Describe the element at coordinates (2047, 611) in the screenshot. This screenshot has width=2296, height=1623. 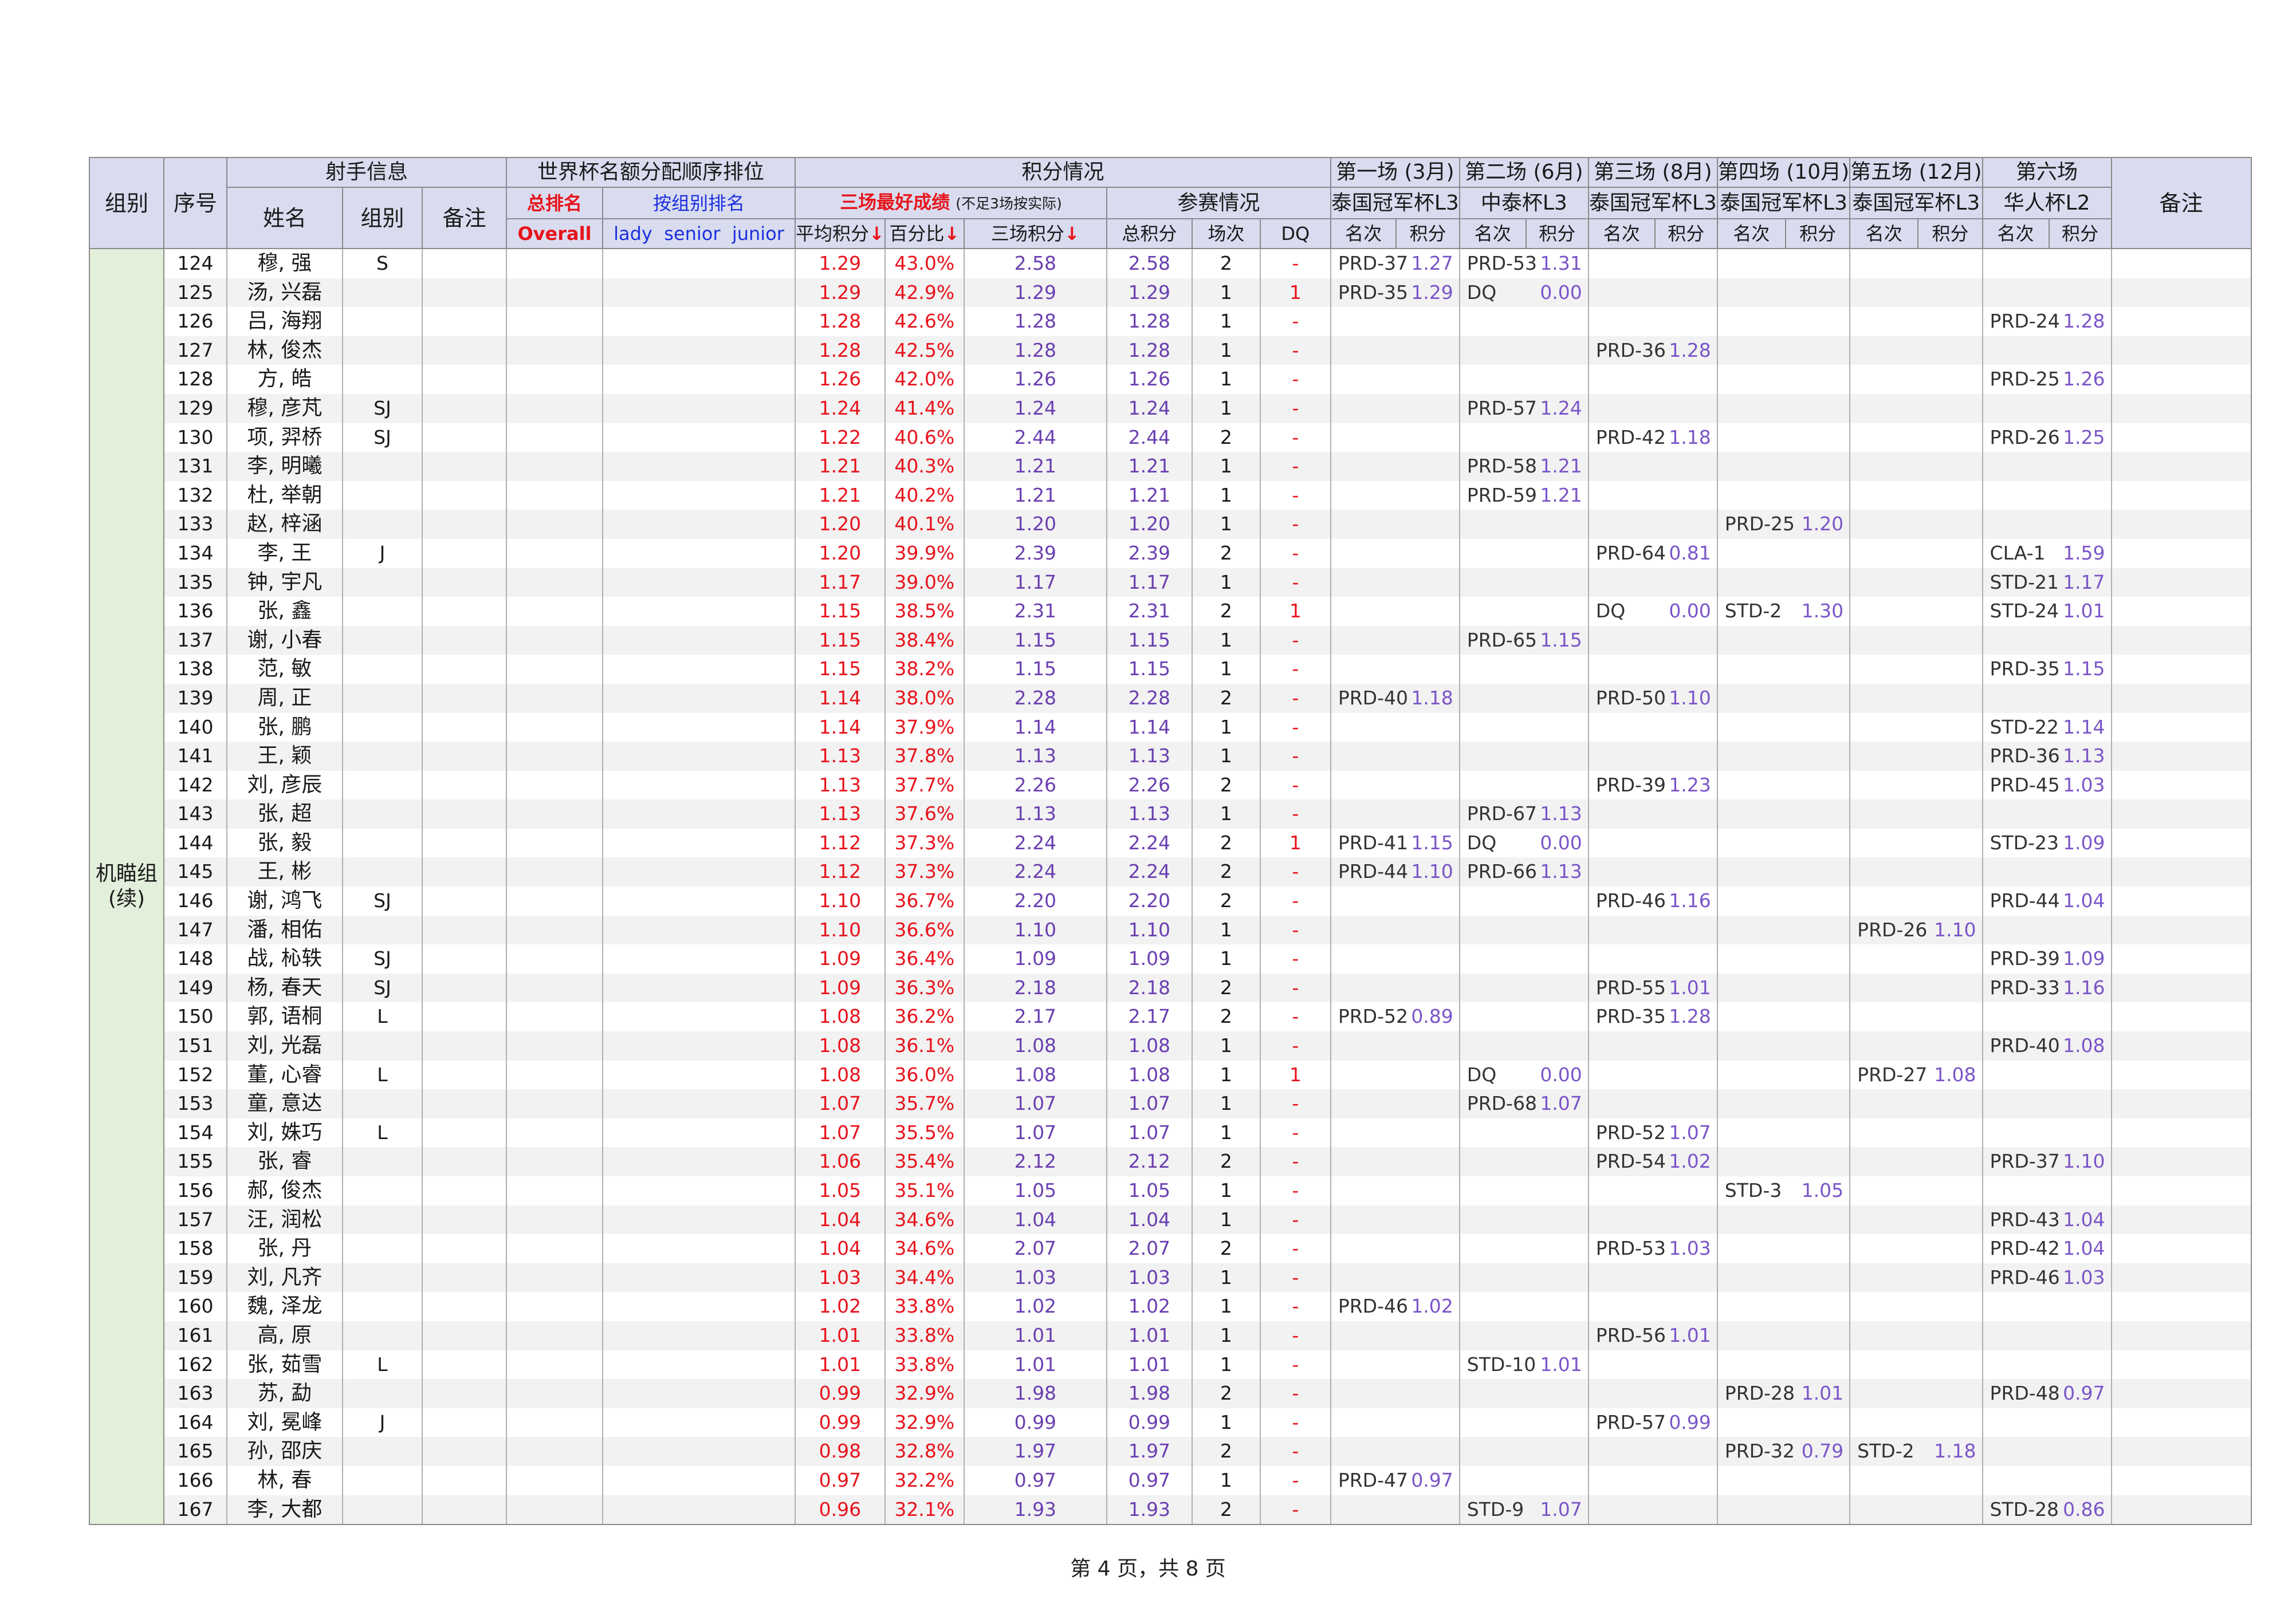
I see `event-6-result-cell: STD-24 1.01` at that location.